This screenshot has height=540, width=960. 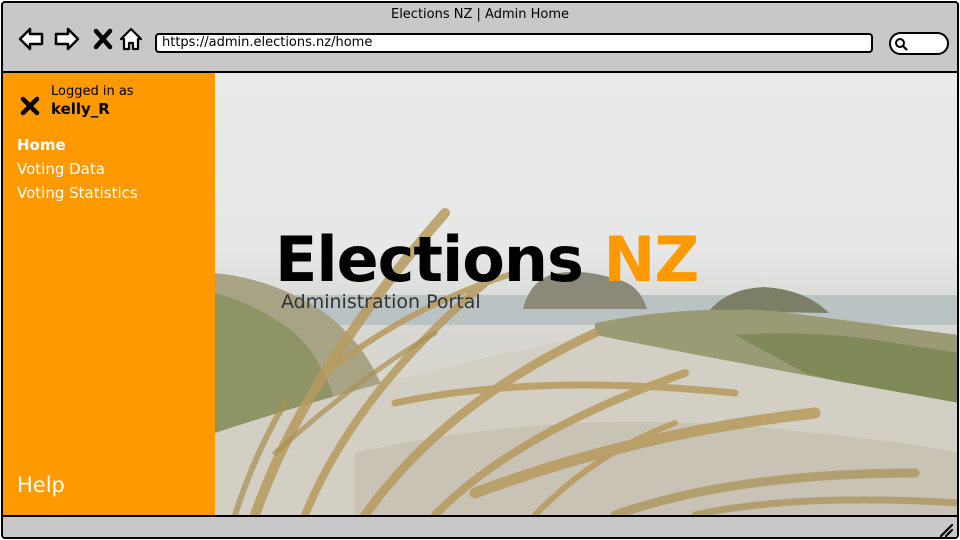 I want to click on brand-title: Elections NZ, so click(x=487, y=259).